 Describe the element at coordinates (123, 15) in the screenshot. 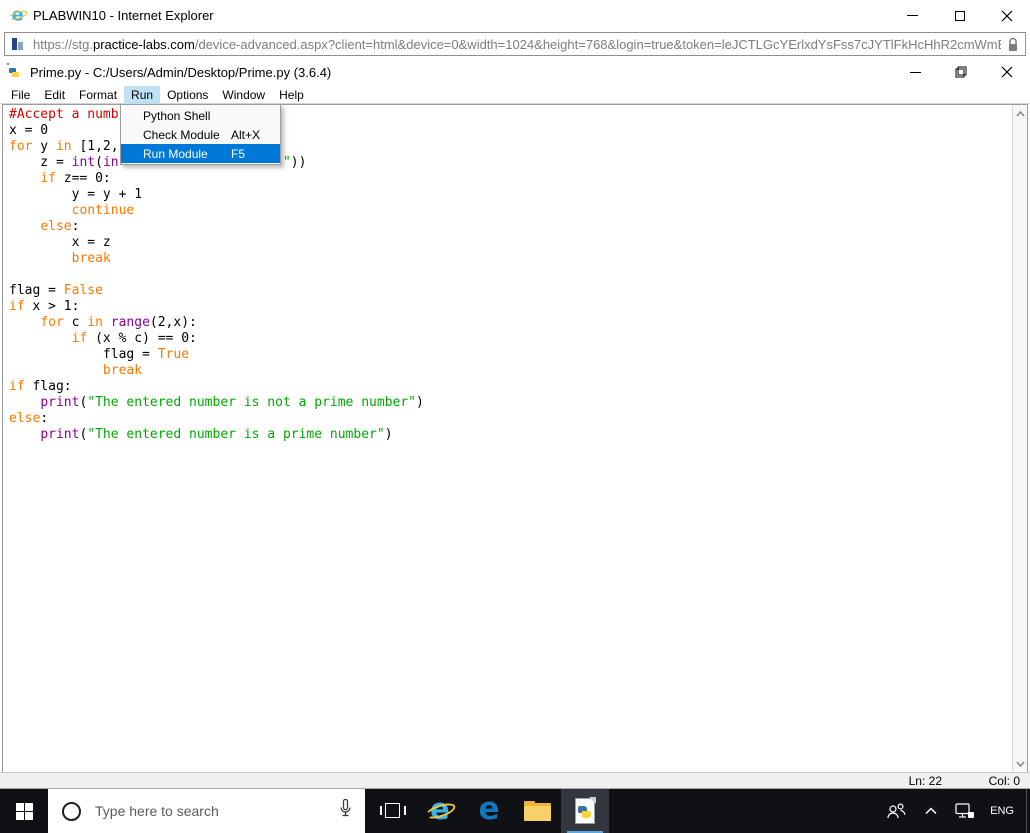

I see `ie-window-title: PLABWIN10 - Internet Explorer` at that location.